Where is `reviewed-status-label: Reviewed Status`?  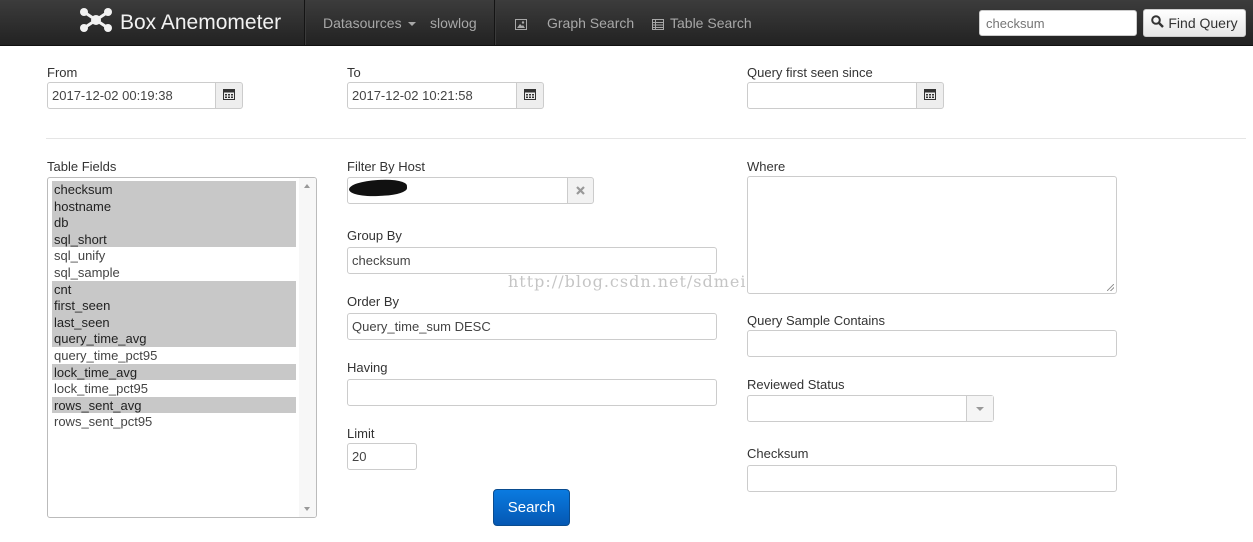
reviewed-status-label: Reviewed Status is located at coordinates (796, 384).